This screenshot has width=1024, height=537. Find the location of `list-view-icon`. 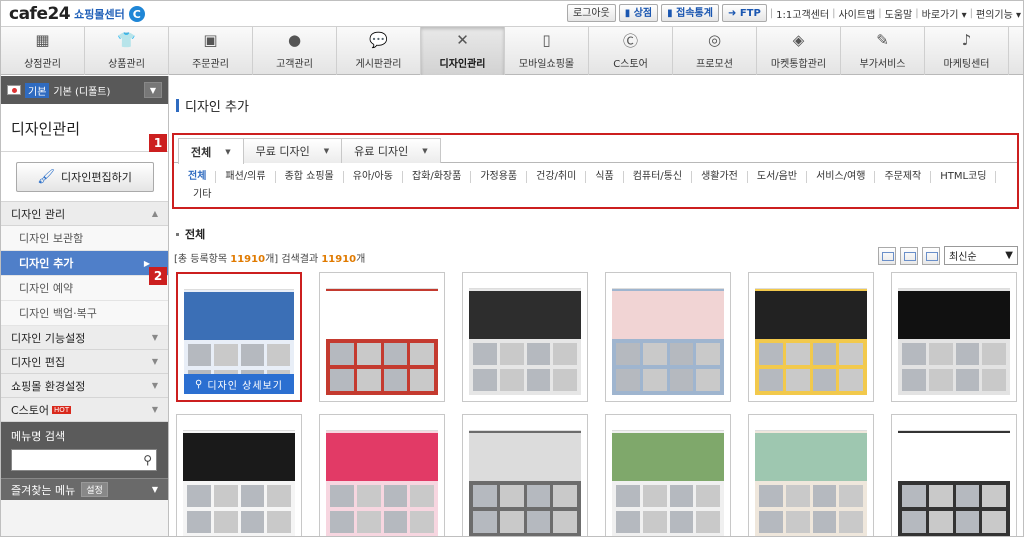

list-view-icon is located at coordinates (909, 255).